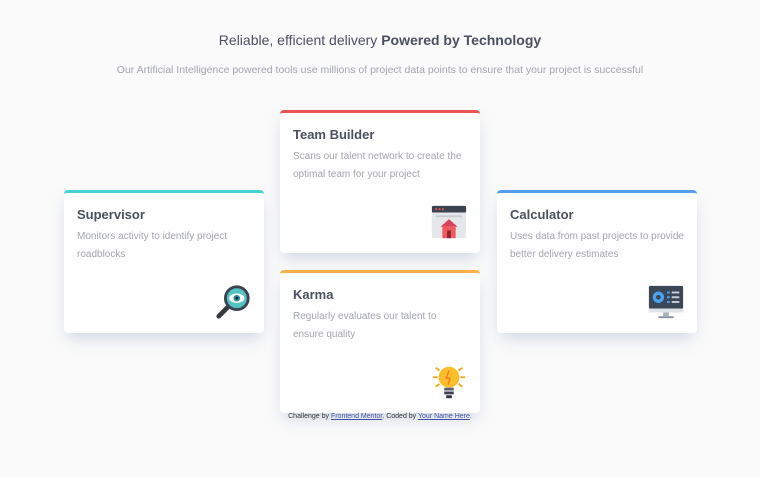 The height and width of the screenshot is (477, 760). I want to click on attribution-suffix: ., so click(470, 416).